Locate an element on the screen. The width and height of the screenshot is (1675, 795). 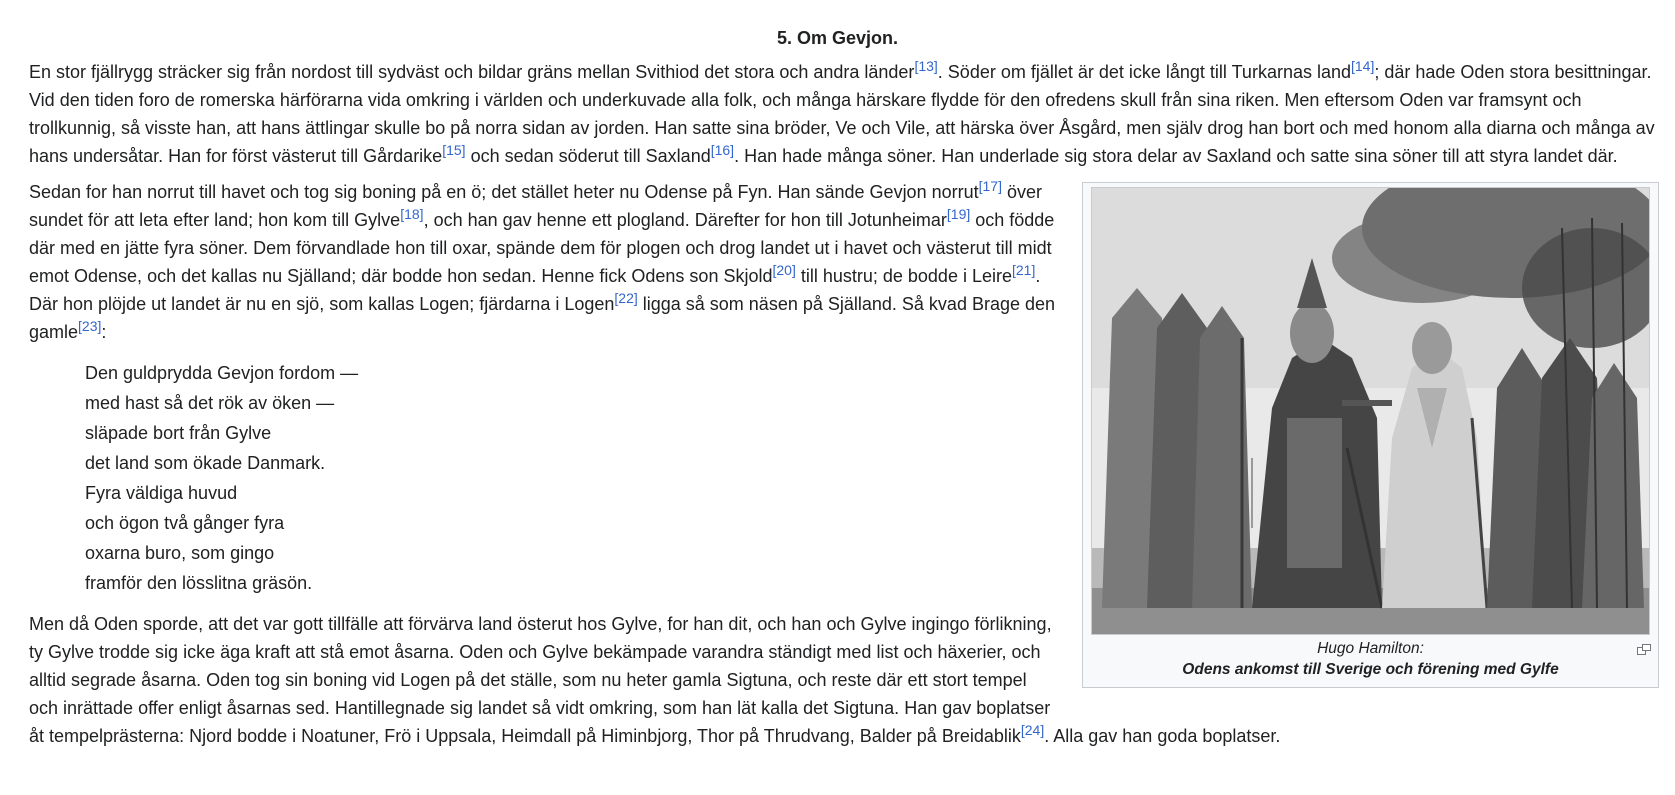
reference-link: [14] is located at coordinates (1362, 66).